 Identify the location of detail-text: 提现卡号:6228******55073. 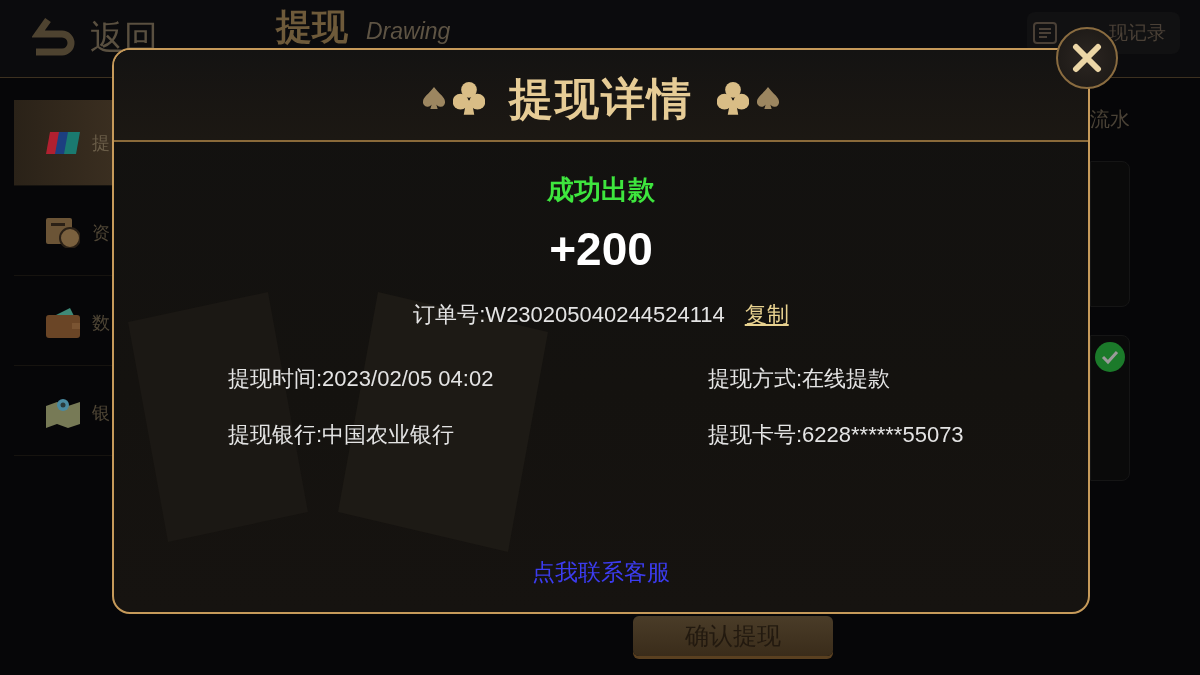
(836, 435).